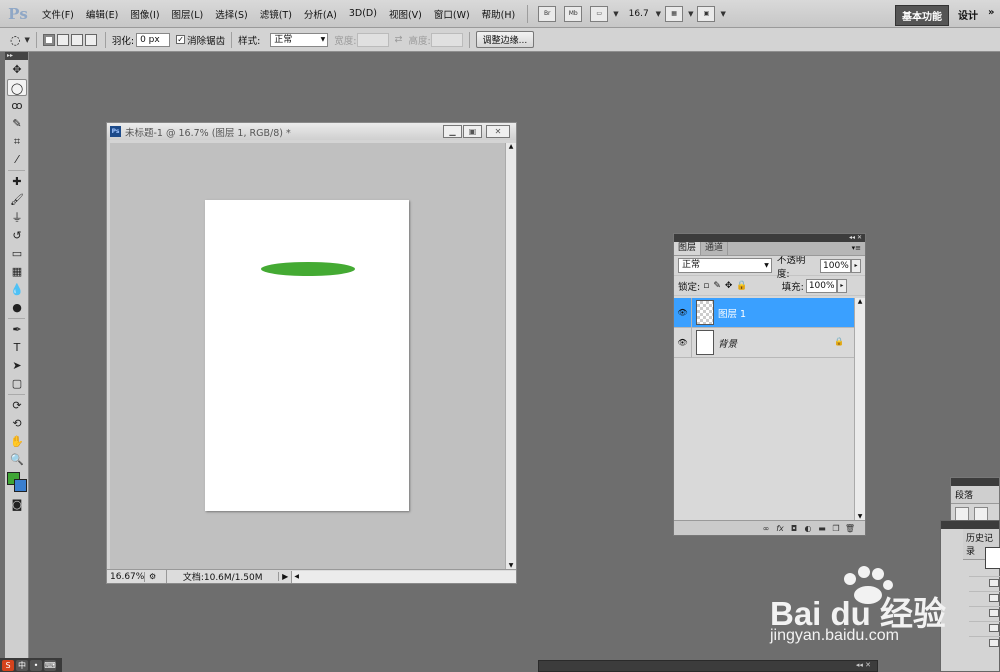 Image resolution: width=1000 pixels, height=672 pixels. Describe the element at coordinates (769, 238) in the screenshot. I see `panel-header-controls: ◂◂ ✕` at that location.